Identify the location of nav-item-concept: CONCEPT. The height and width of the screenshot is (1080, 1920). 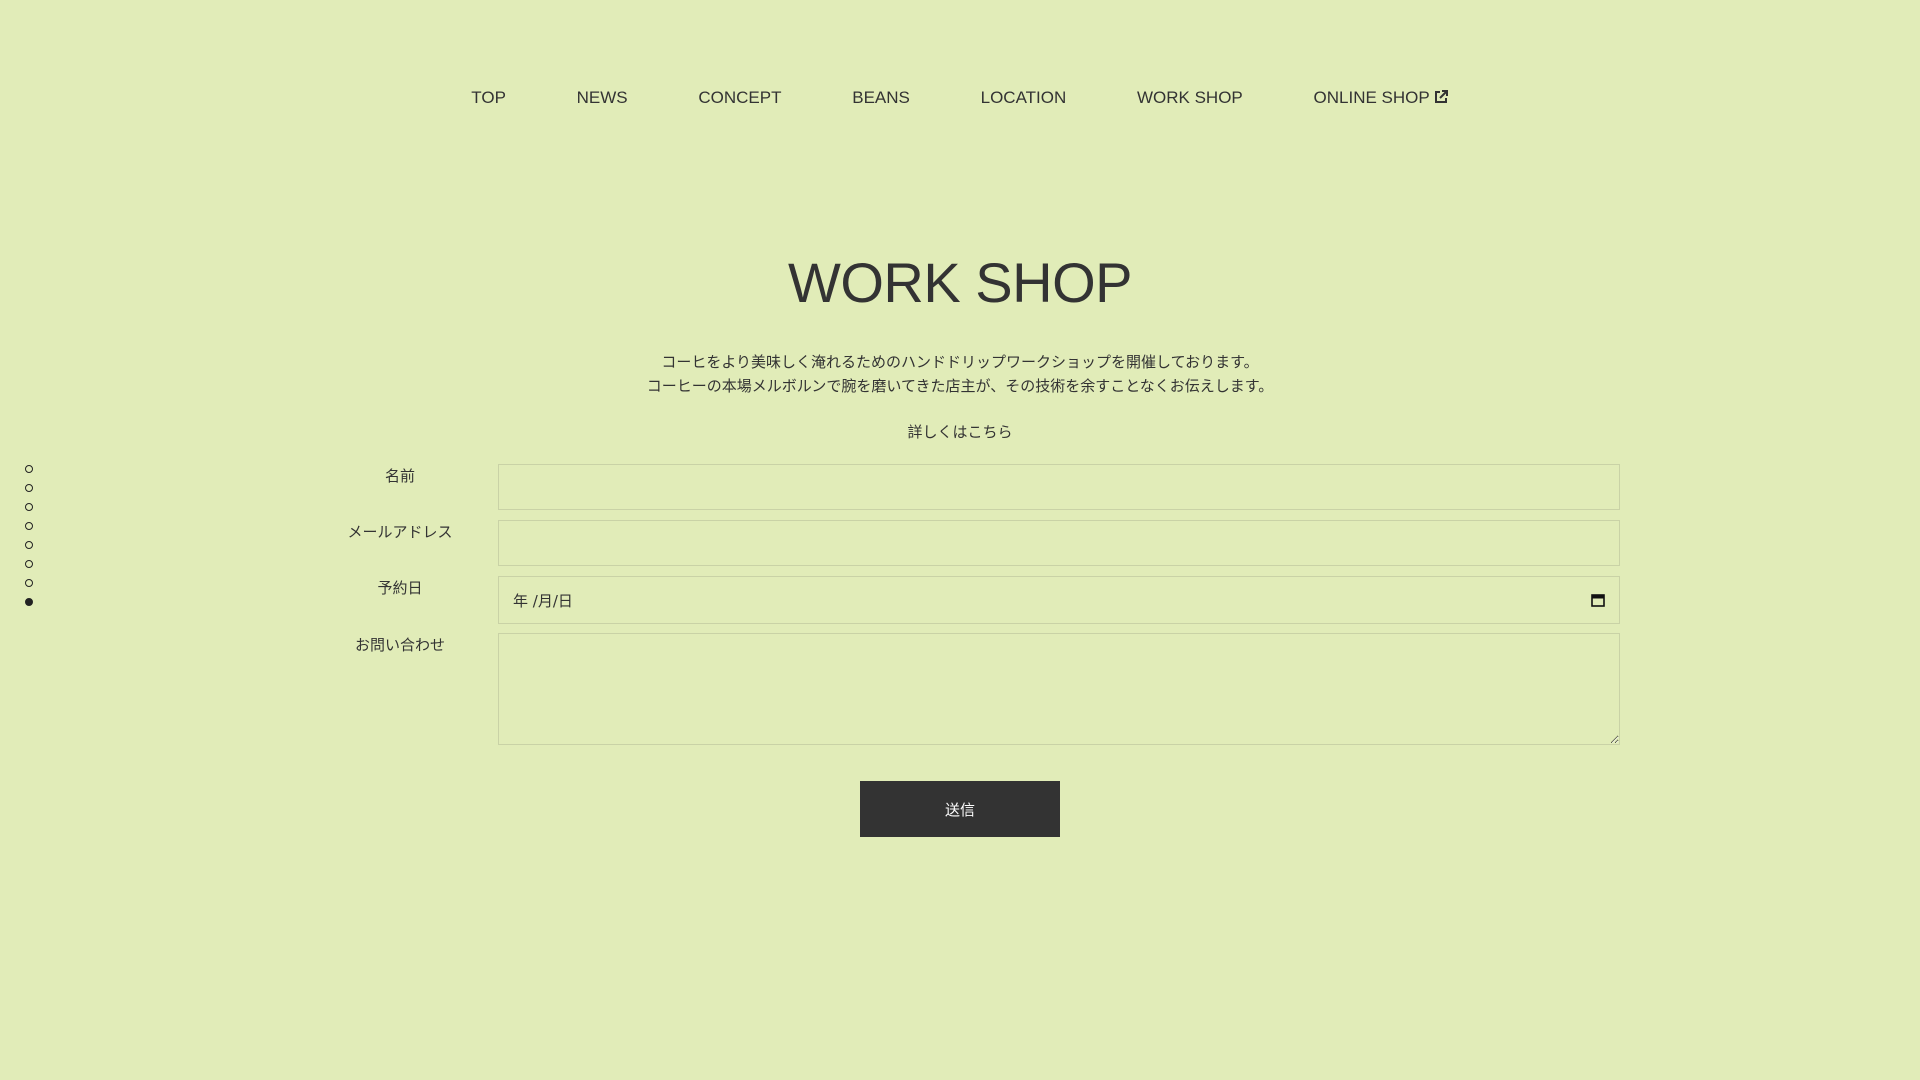
(739, 98).